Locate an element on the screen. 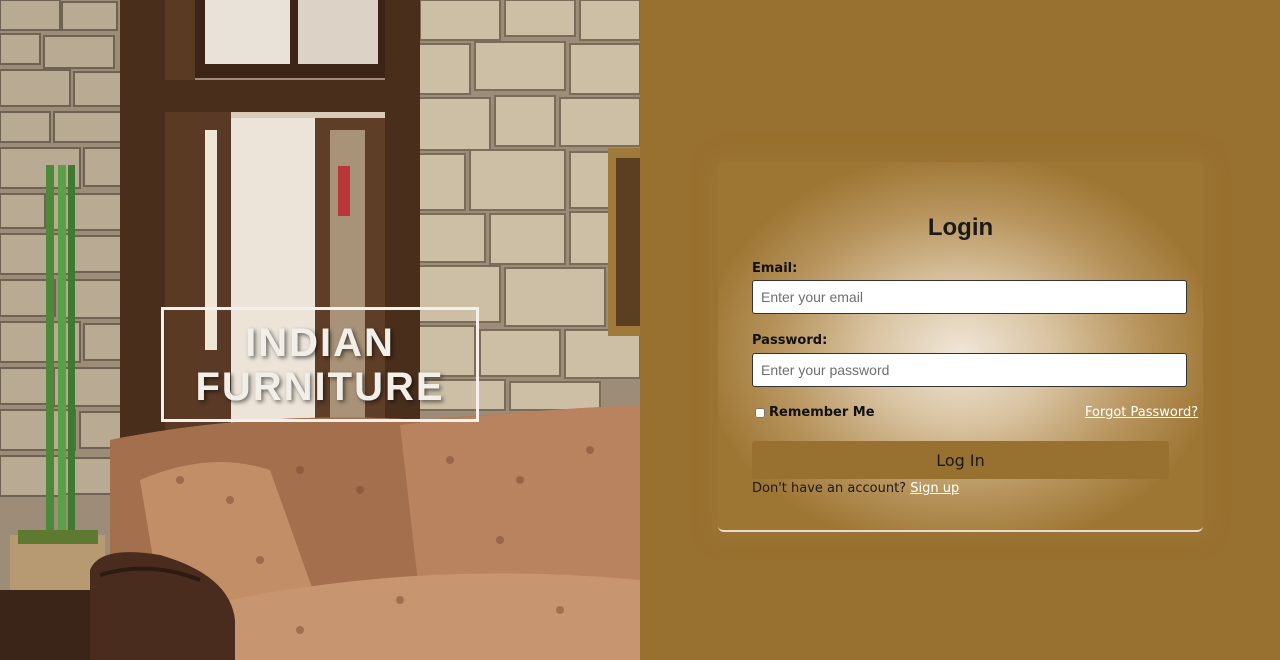  remember-me-label: Remember Me is located at coordinates (822, 412).